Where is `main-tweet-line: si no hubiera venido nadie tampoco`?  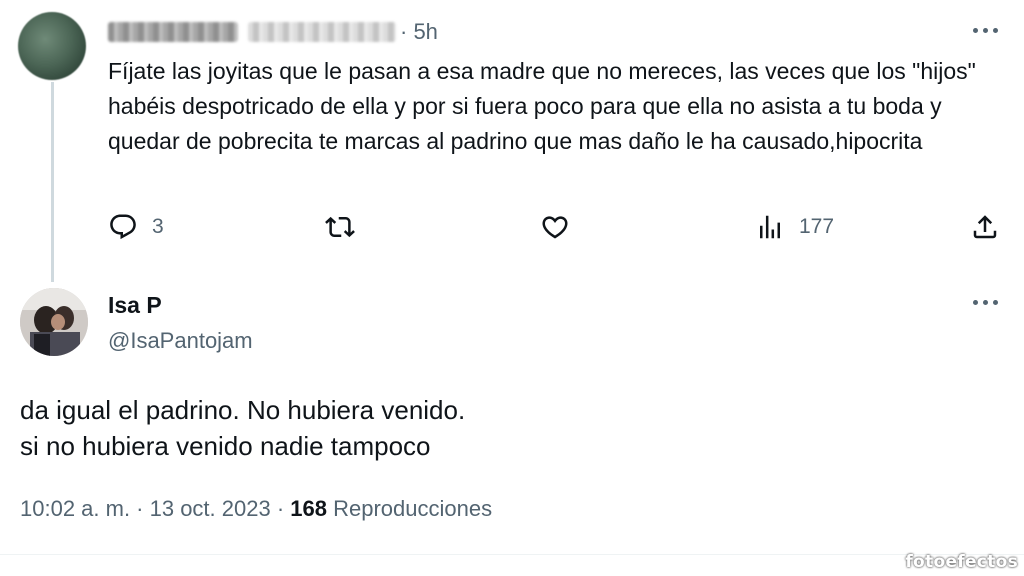
main-tweet-line: si no hubiera venido nadie tampoco is located at coordinates (225, 446).